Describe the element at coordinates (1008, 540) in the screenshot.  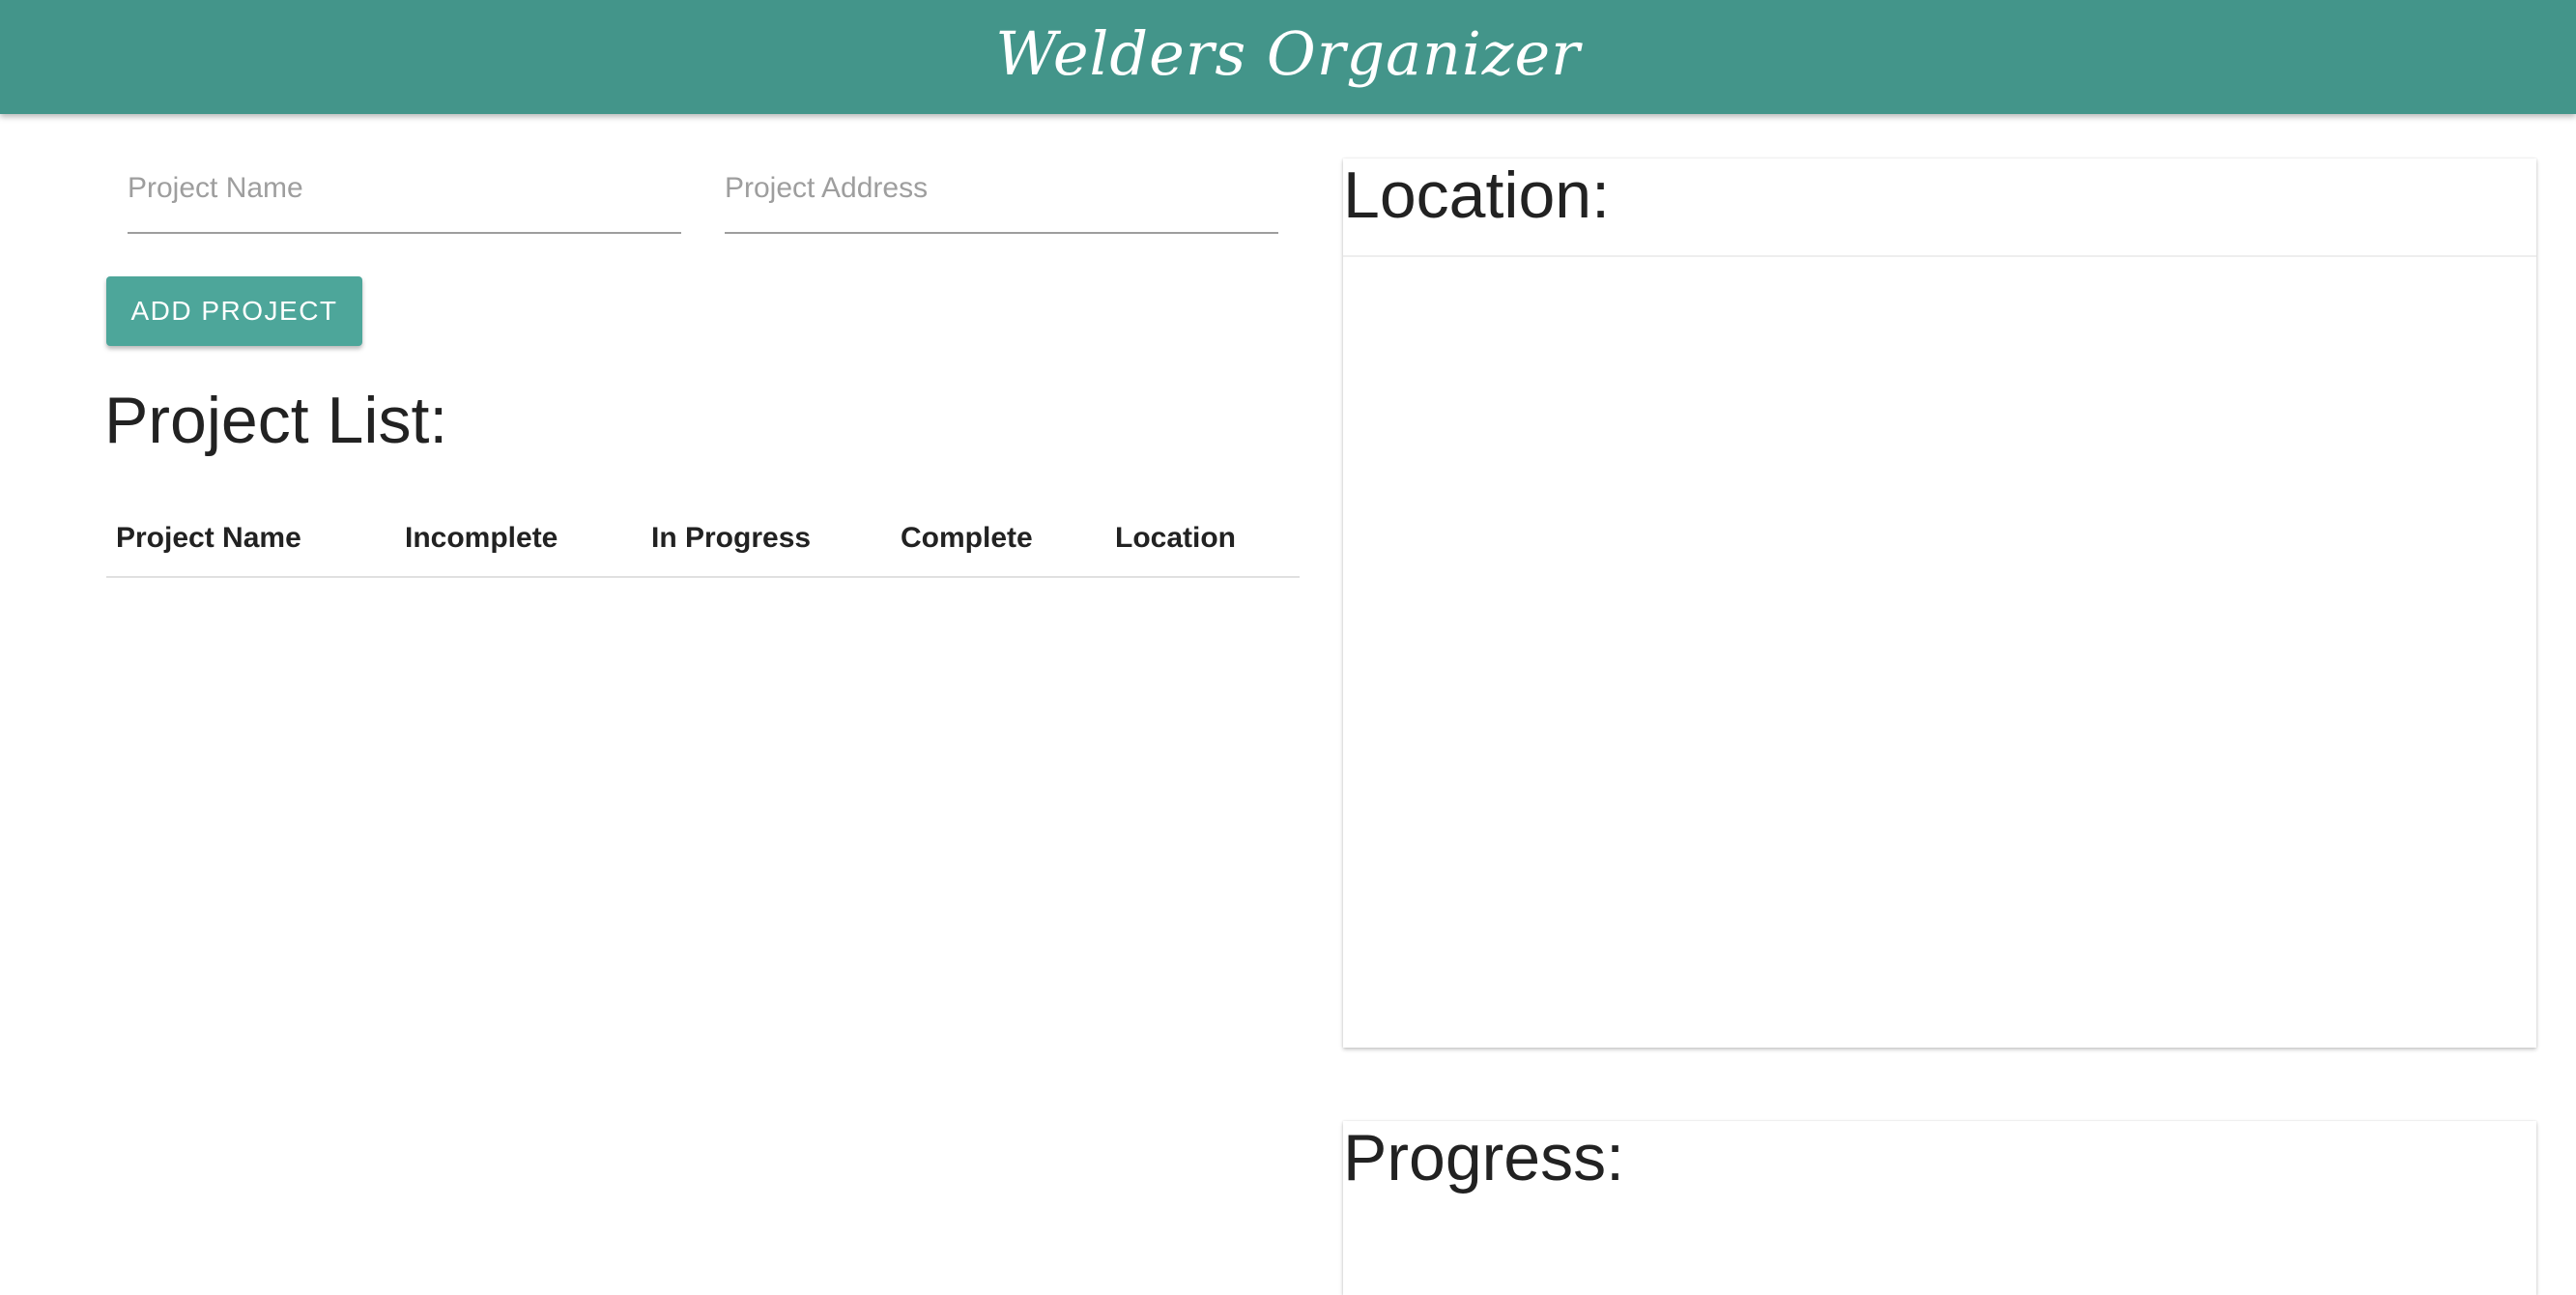
I see `column-header-complete: Complete` at that location.